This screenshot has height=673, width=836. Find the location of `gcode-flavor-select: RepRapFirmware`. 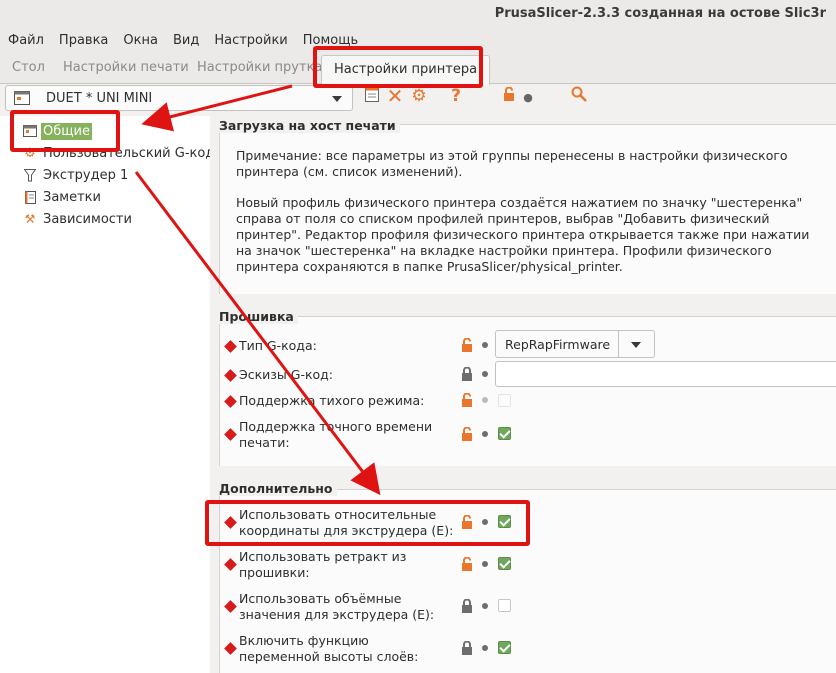

gcode-flavor-select: RepRapFirmware is located at coordinates (575, 344).